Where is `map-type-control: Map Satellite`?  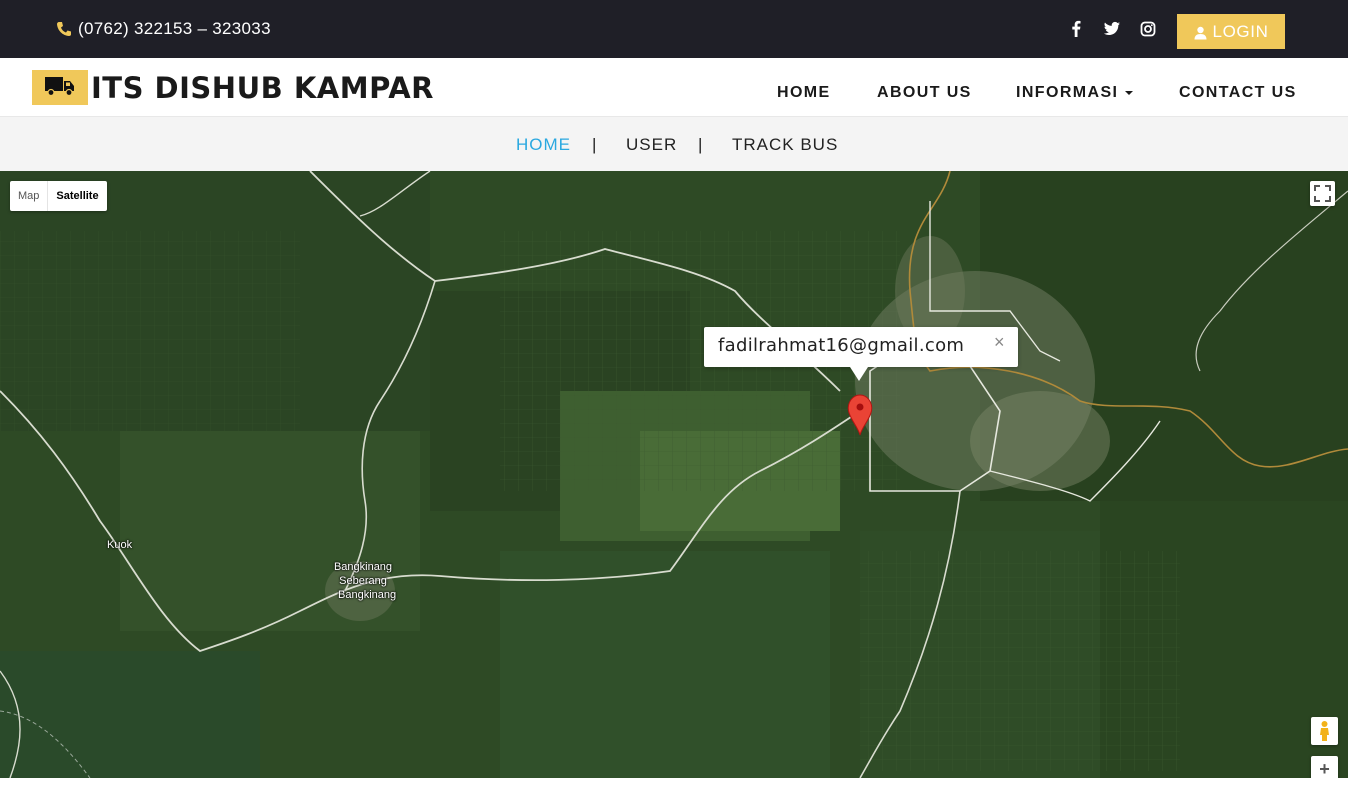 map-type-control: Map Satellite is located at coordinates (58, 196).